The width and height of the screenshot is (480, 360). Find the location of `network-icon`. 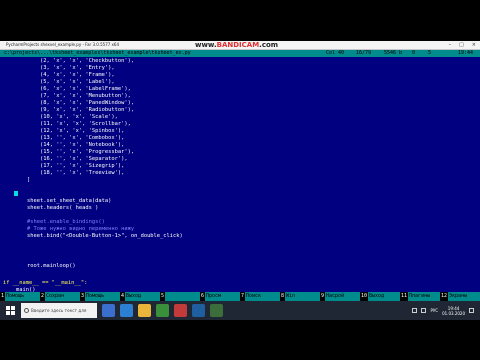

network-icon is located at coordinates (415, 310).